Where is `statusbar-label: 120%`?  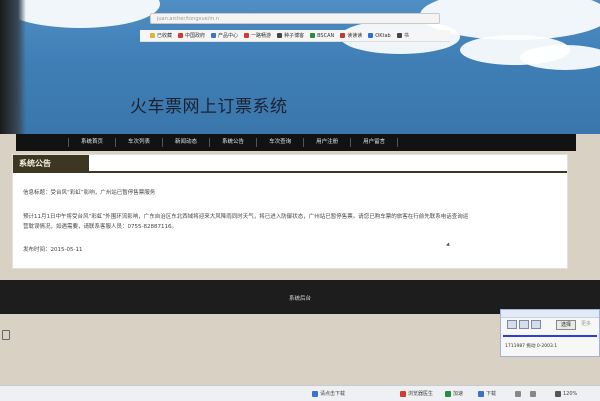
statusbar-label: 120% is located at coordinates (570, 393).